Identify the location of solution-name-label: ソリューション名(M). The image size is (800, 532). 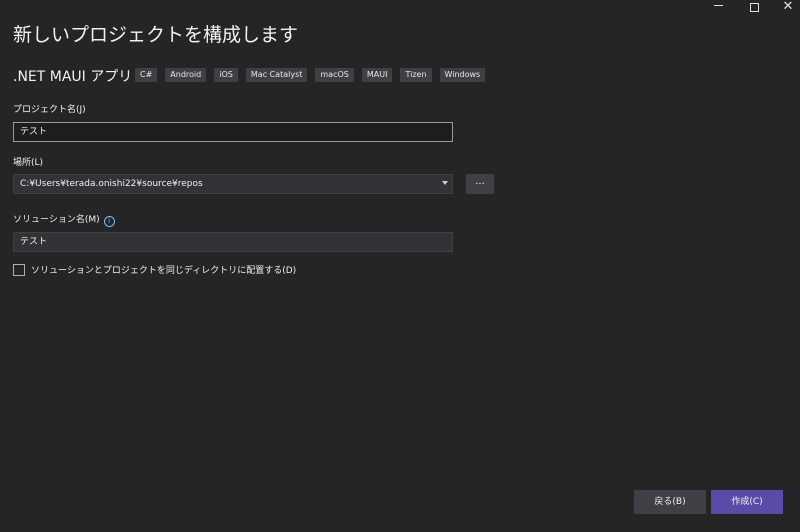
(56, 220).